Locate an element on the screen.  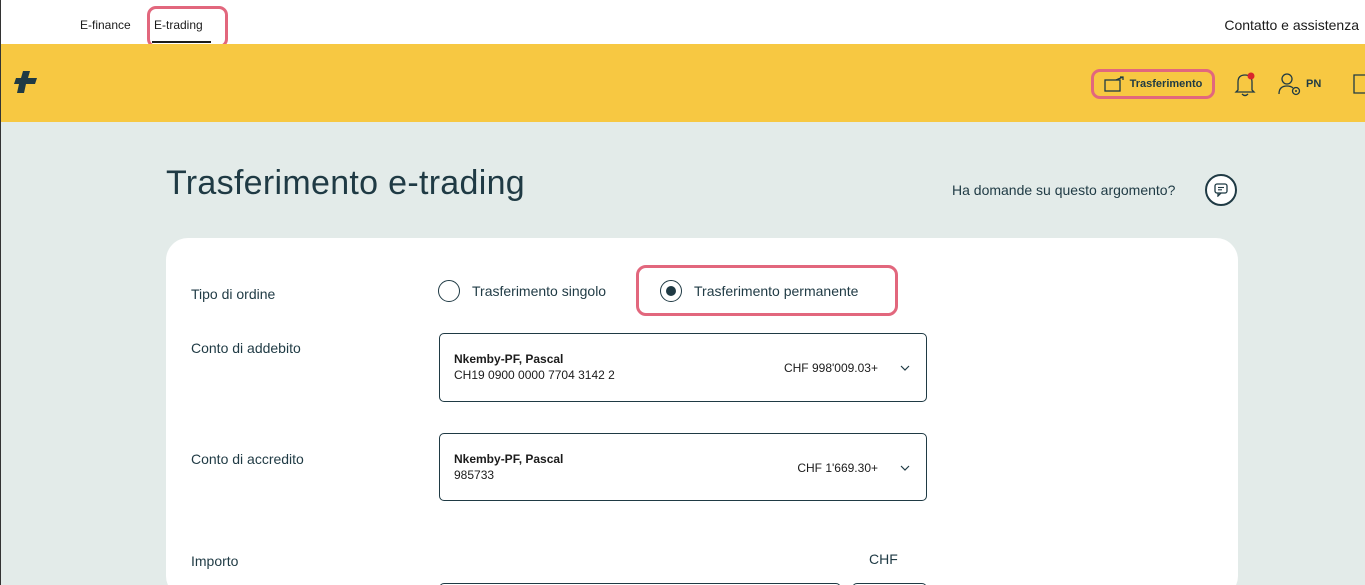
user-menu: PN is located at coordinates (1299, 84).